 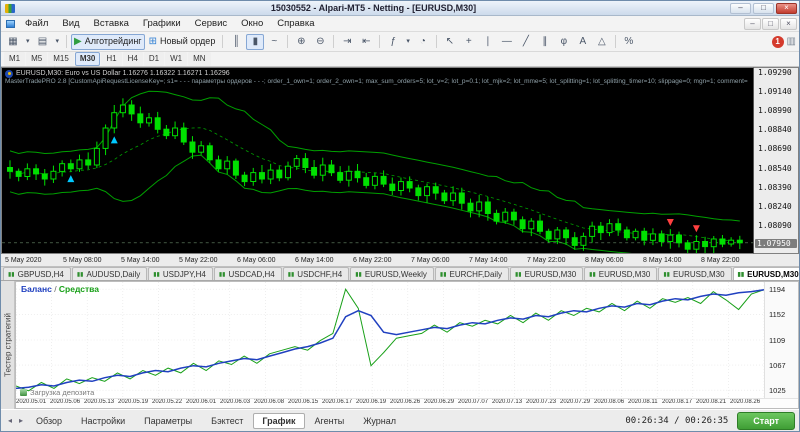 I want to click on mini-chart-icon: ▮▮, so click(x=11, y=274).